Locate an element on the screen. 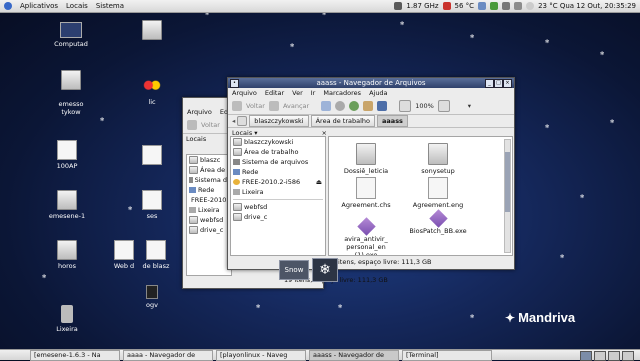 This screenshot has width=640, height=361. file-item: avira_antivir_ personal_en (1).exe is located at coordinates (366, 233).